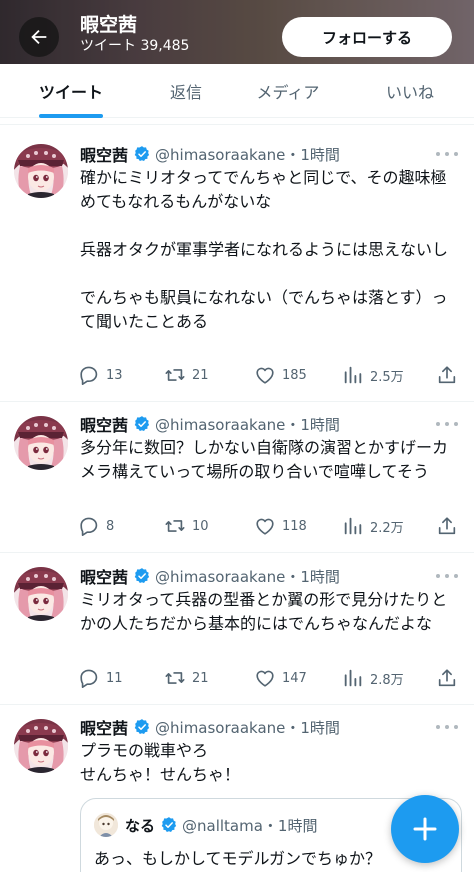  I want to click on tweet-actions: 13 21 185 2.5万, so click(270, 375).